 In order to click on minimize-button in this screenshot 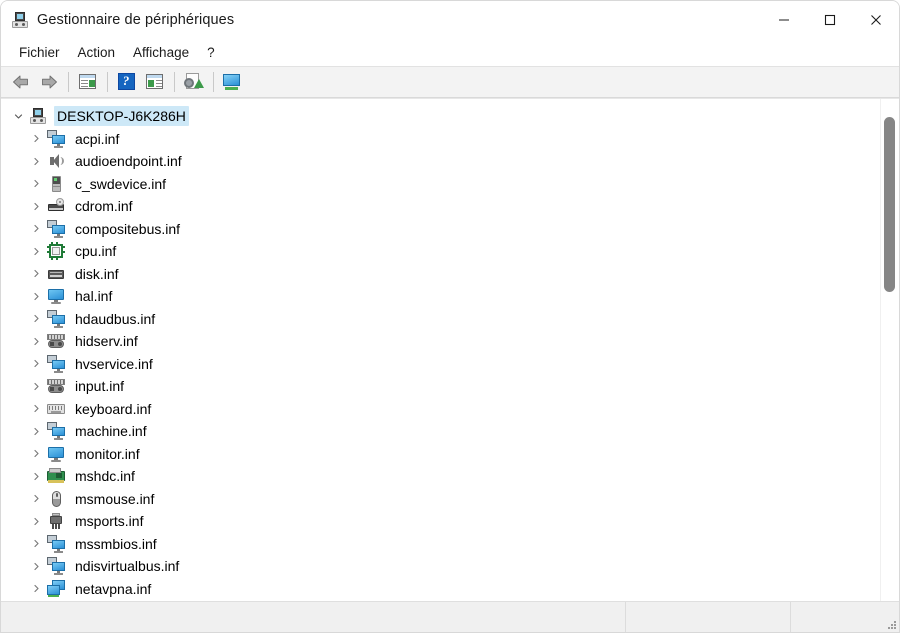, I will do `click(784, 20)`.